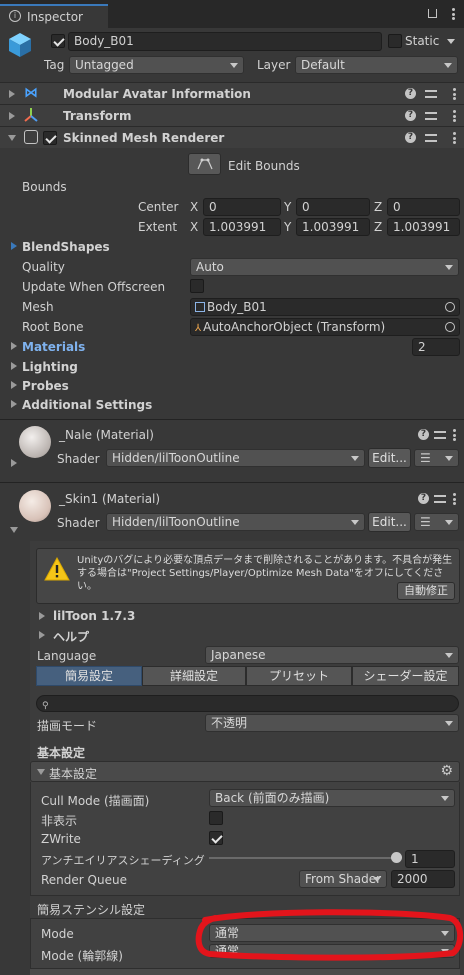 This screenshot has height=975, width=464. What do you see at coordinates (78, 459) in the screenshot?
I see `shader-label: Shader` at bounding box center [78, 459].